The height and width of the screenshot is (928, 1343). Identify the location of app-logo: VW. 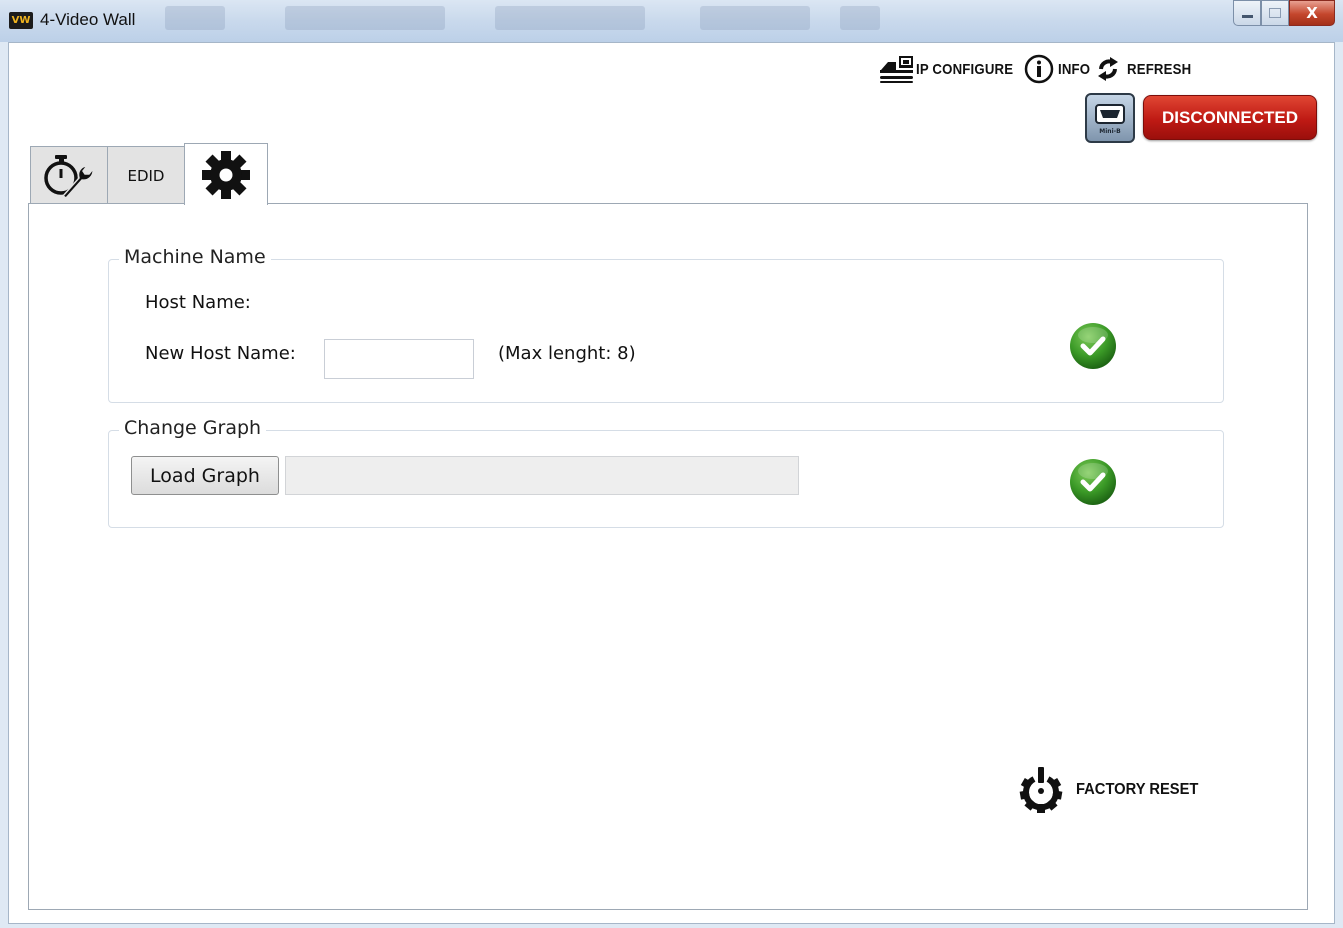
(21, 20).